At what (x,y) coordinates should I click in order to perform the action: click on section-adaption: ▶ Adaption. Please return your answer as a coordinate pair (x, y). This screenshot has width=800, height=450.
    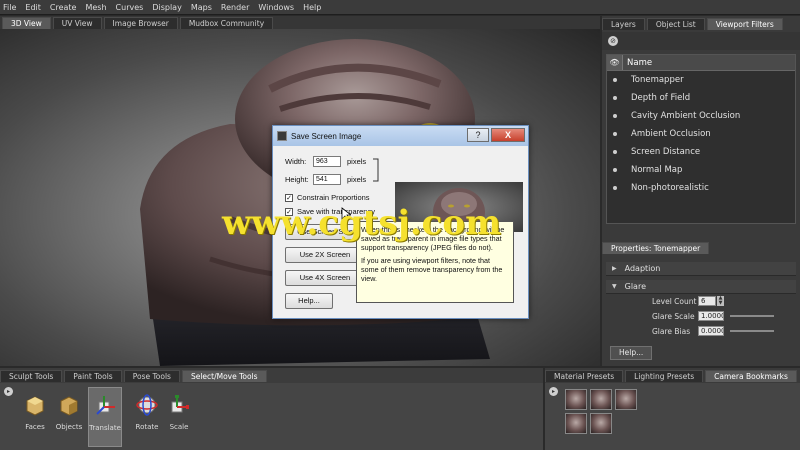
    Looking at the image, I should click on (701, 269).